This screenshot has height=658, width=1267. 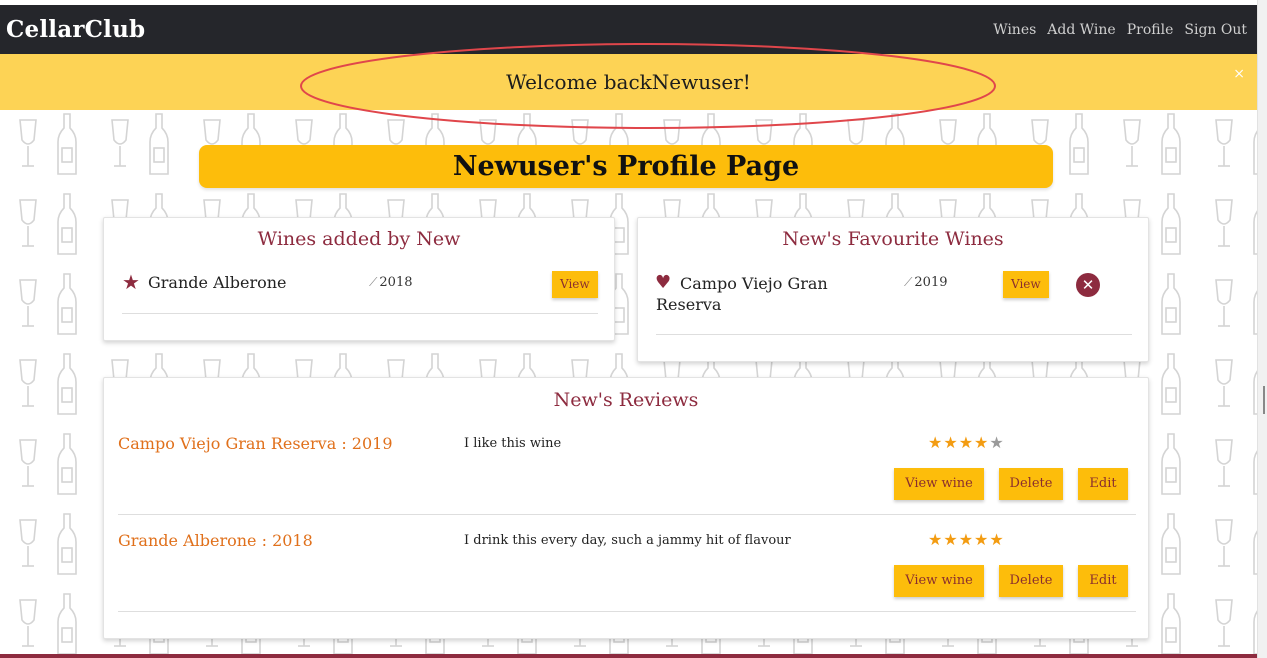 I want to click on reviews-title: New's Reviews, so click(x=626, y=400).